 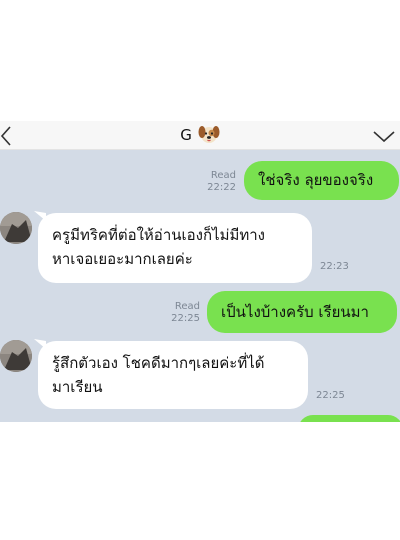 I want to click on message-time: 22:22, so click(x=221, y=187).